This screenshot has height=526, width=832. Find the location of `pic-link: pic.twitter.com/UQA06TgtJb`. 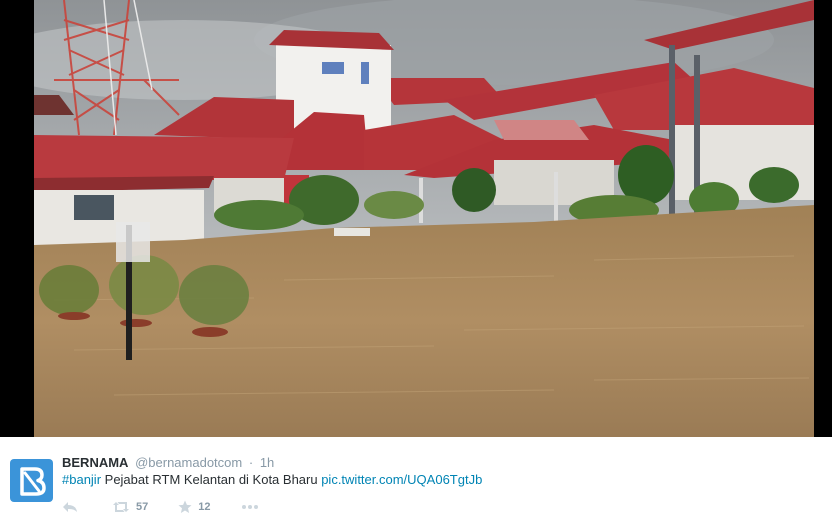

pic-link: pic.twitter.com/UQA06TgtJb is located at coordinates (401, 479).